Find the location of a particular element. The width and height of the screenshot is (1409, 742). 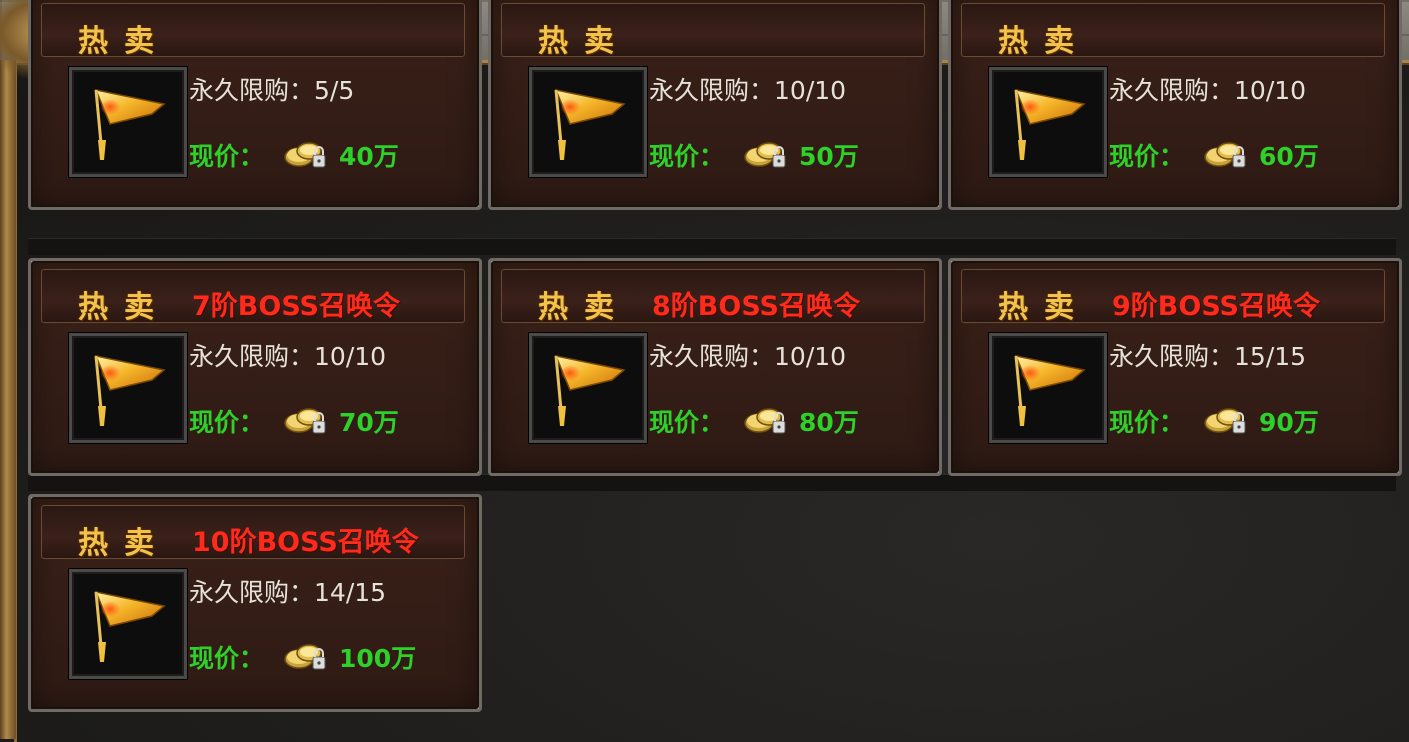

product-card: 热卖 7阶BOSS召唤令 永久限购：10/10 现价： 70万 is located at coordinates (255, 367).